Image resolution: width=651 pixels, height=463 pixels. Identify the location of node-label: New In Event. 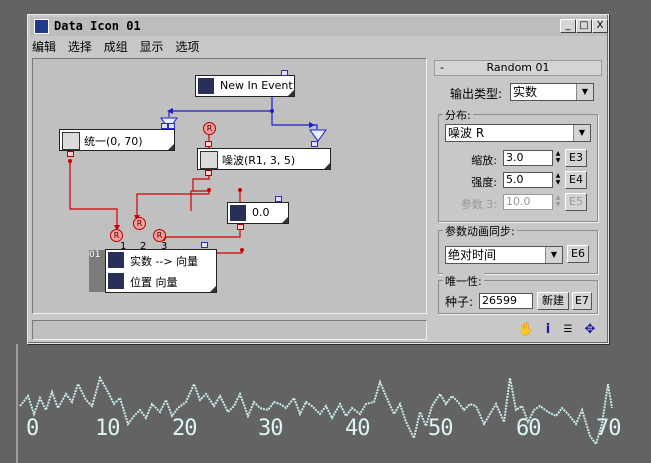
(256, 85).